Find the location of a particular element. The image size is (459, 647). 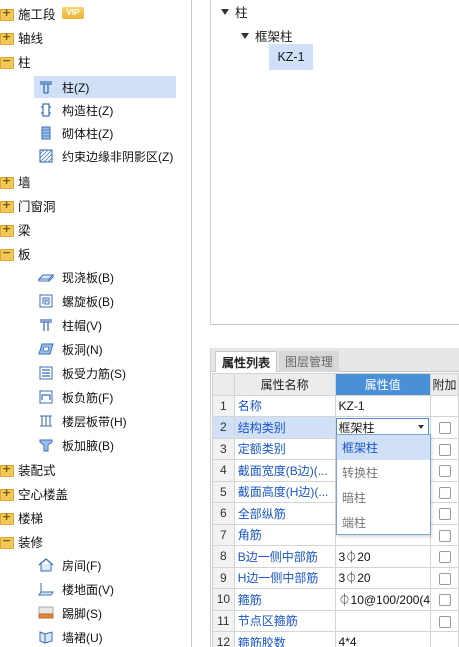

tree-item-cast-in-place-slab: 现浇板(B) is located at coordinates (105, 277).